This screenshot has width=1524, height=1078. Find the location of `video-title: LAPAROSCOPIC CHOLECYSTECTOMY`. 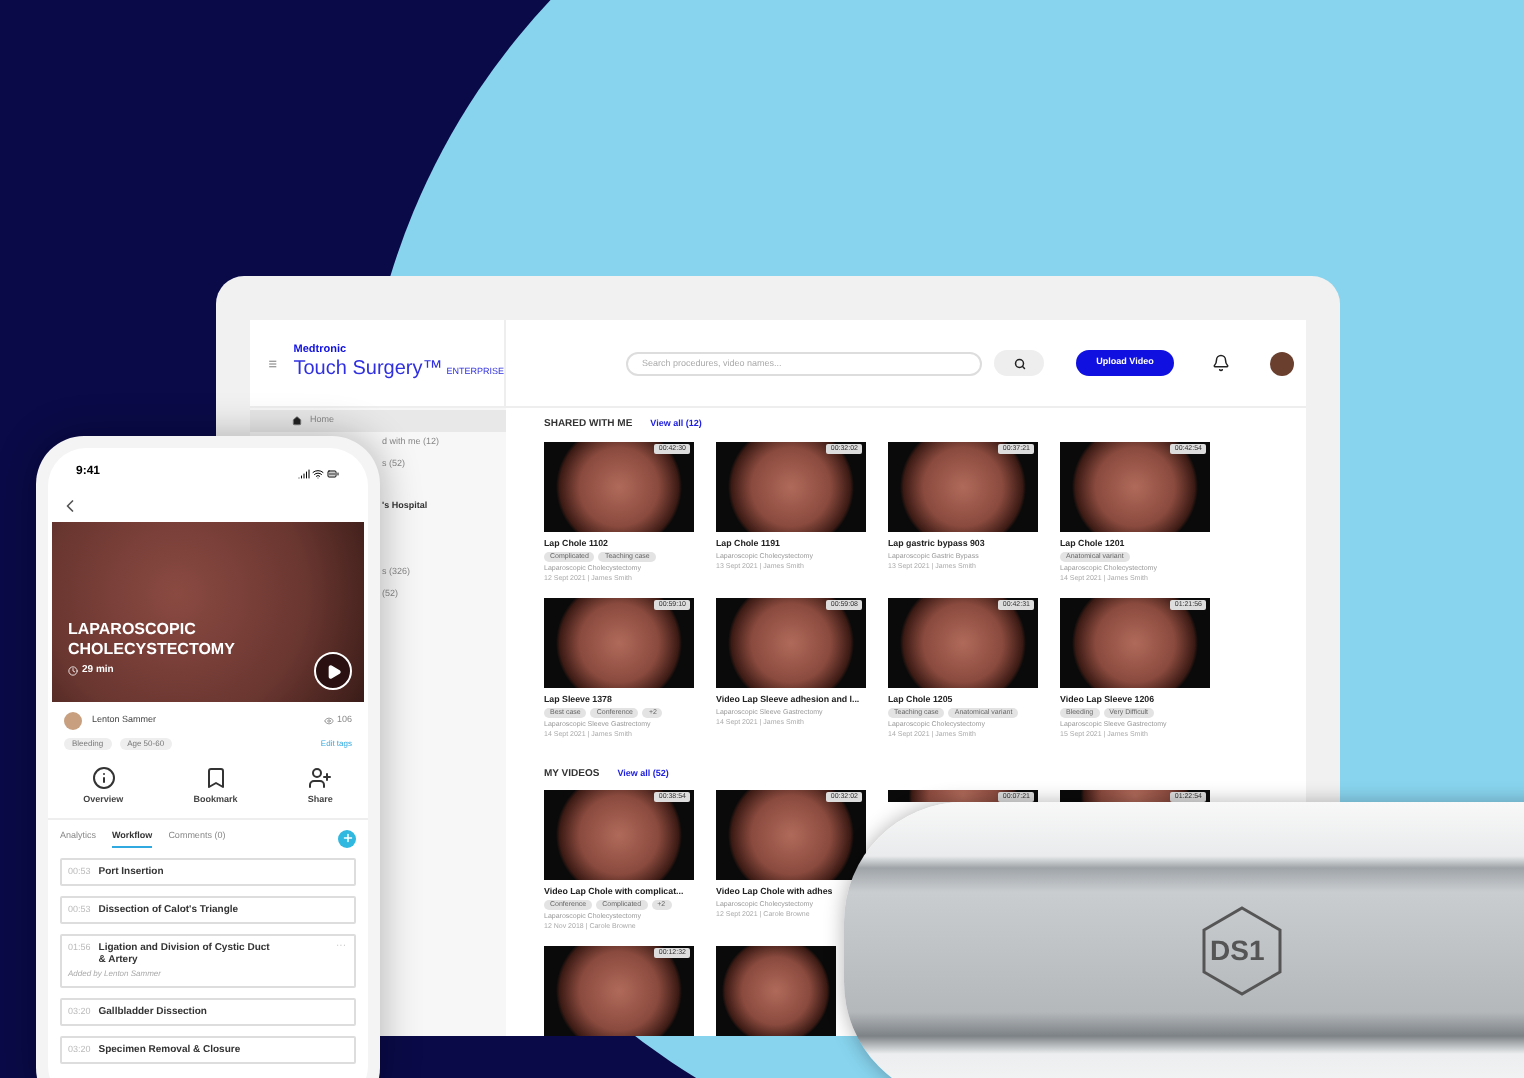

video-title: LAPAROSCOPIC CHOLECYSTECTOMY is located at coordinates (152, 639).